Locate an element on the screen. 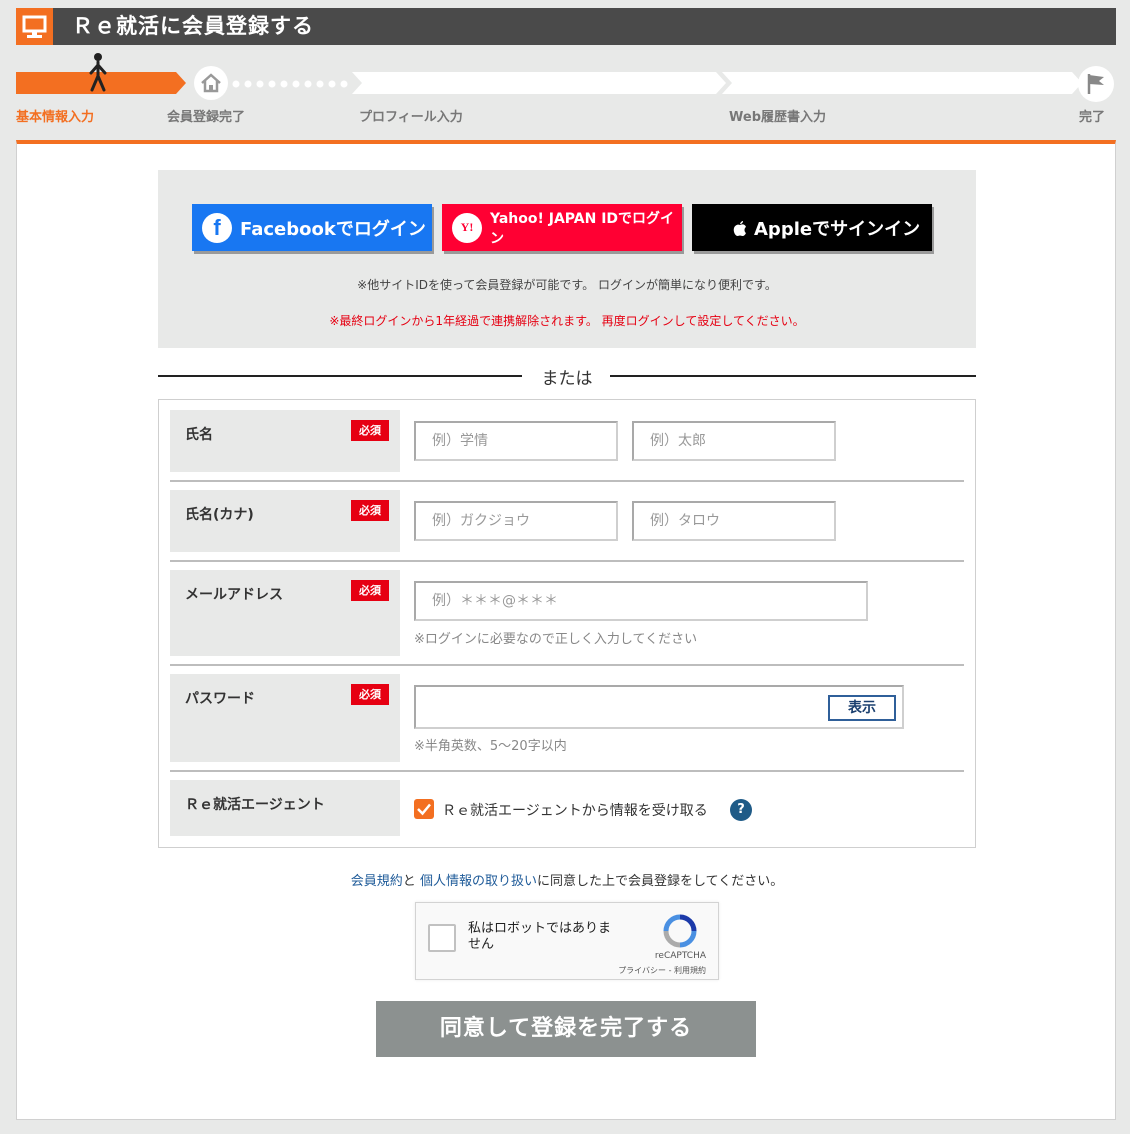 Image resolution: width=1130 pixels, height=1134 pixels. recaptcha-checkbox is located at coordinates (442, 938).